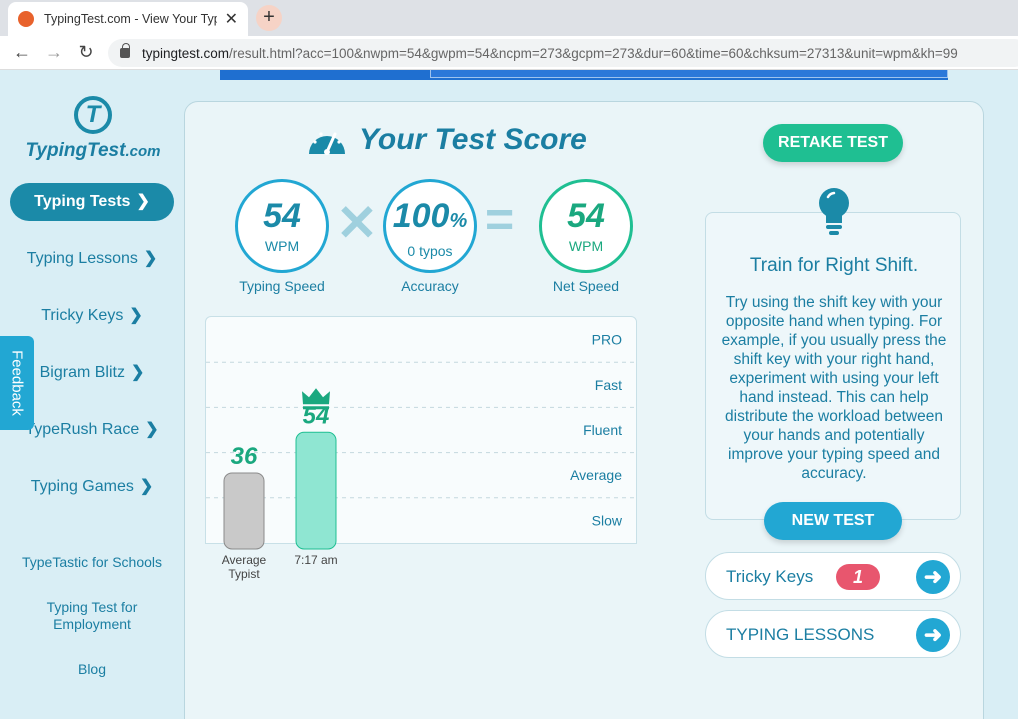  I want to click on times-icon: ✕, so click(357, 223).